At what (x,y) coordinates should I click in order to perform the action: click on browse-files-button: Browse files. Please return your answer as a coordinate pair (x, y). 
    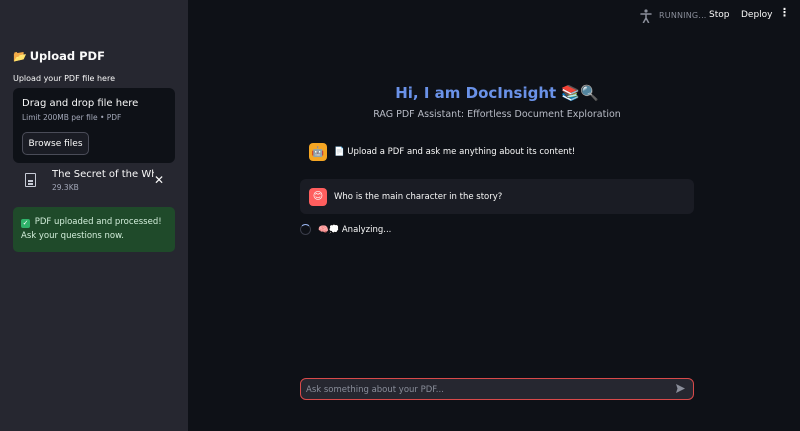
    Looking at the image, I should click on (55, 143).